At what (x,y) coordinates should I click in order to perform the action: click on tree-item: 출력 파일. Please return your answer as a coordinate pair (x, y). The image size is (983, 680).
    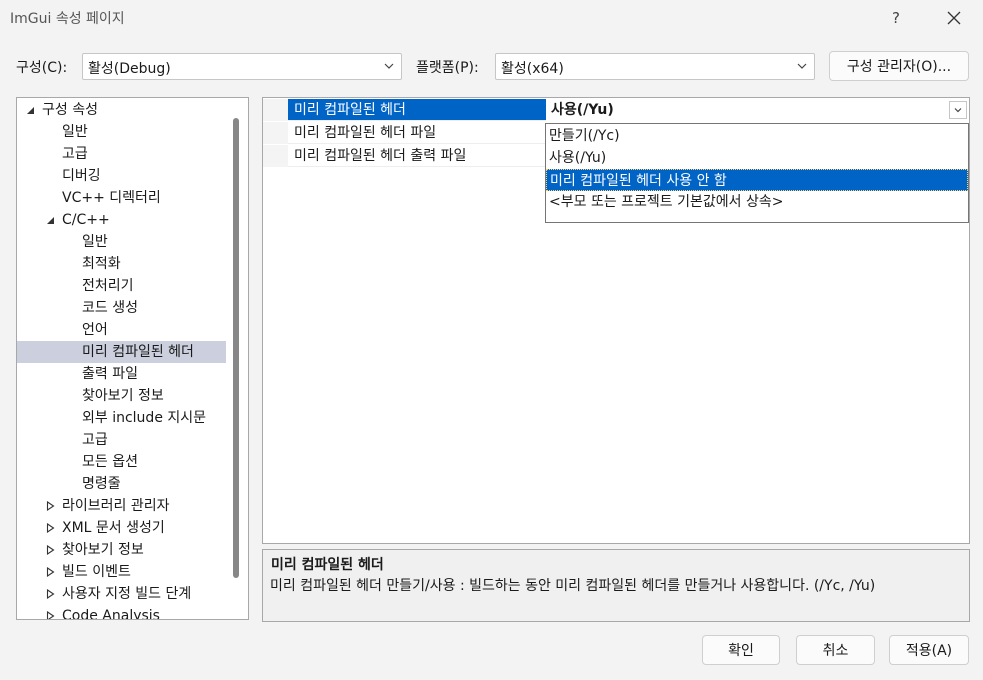
    Looking at the image, I should click on (121, 374).